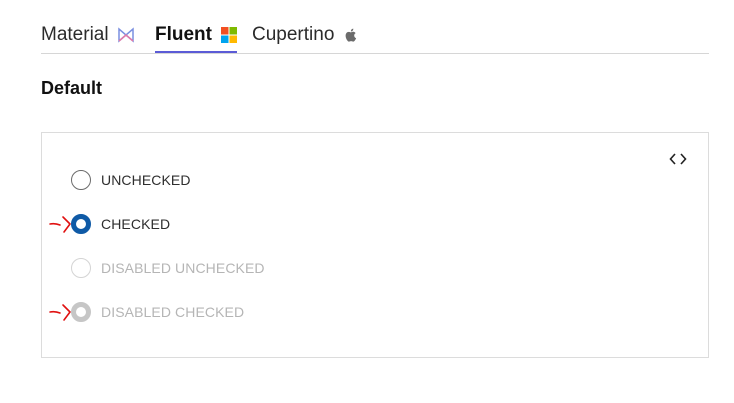 This screenshot has width=734, height=403. I want to click on radio-label: DISABLED CHECKED, so click(173, 312).